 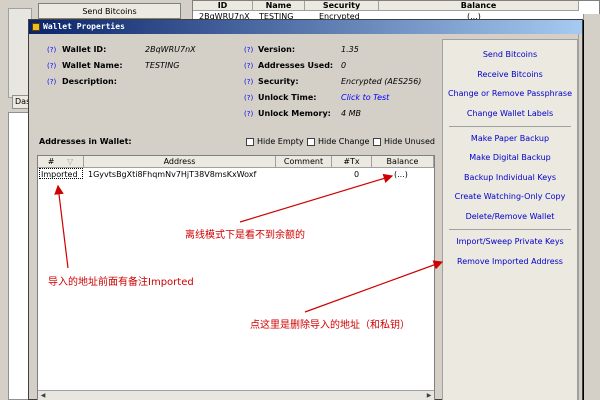 What do you see at coordinates (85, 141) in the screenshot?
I see `addresses-heading: Addresses in Wallet:` at bounding box center [85, 141].